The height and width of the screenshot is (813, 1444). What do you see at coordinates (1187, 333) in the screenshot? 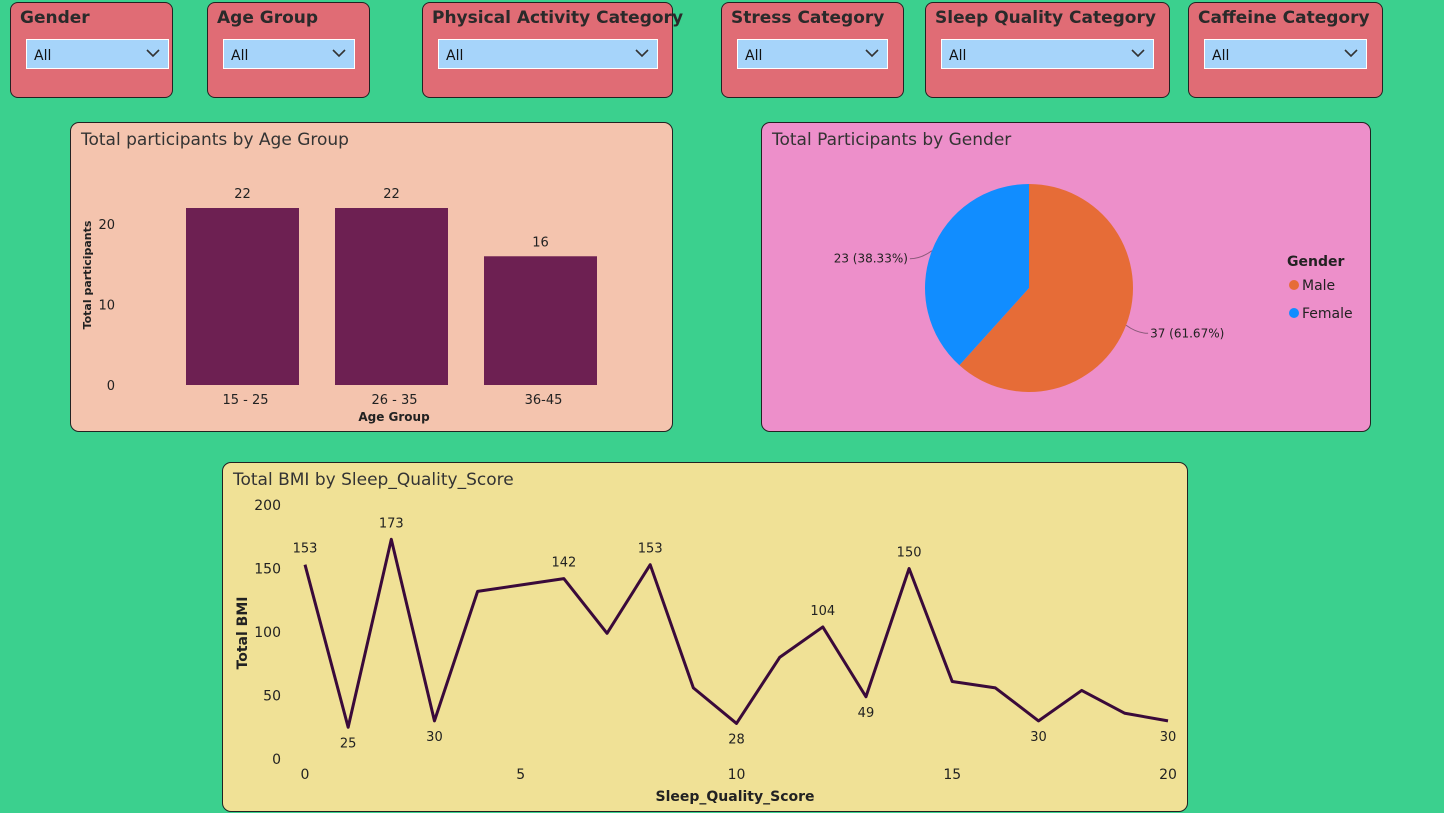
I see `slice-label: 37 (61.67%)` at bounding box center [1187, 333].